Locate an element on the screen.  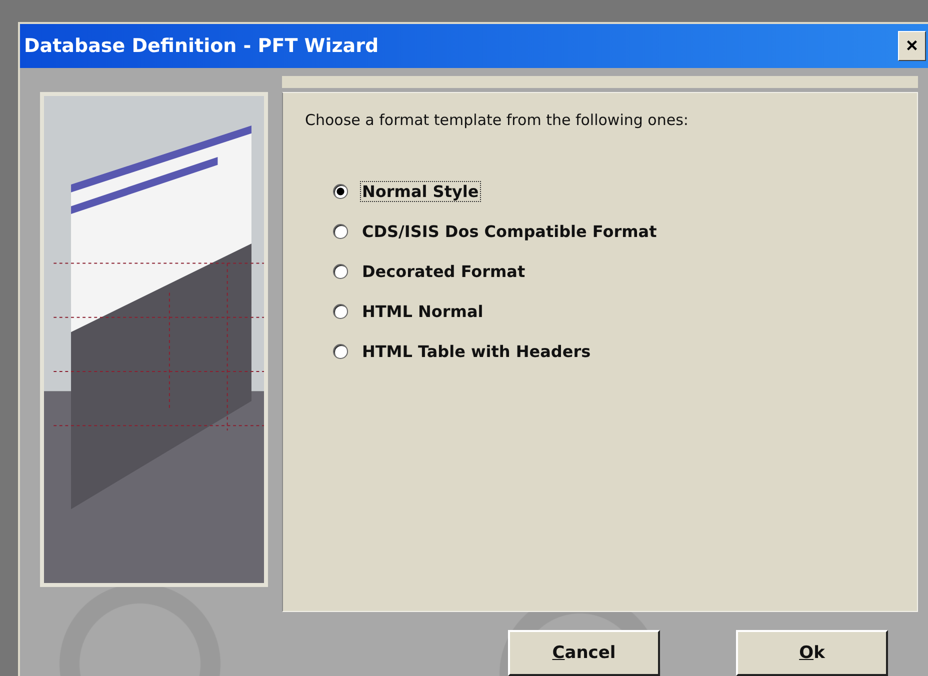
option-label: HTML Table with Headers is located at coordinates (476, 351).